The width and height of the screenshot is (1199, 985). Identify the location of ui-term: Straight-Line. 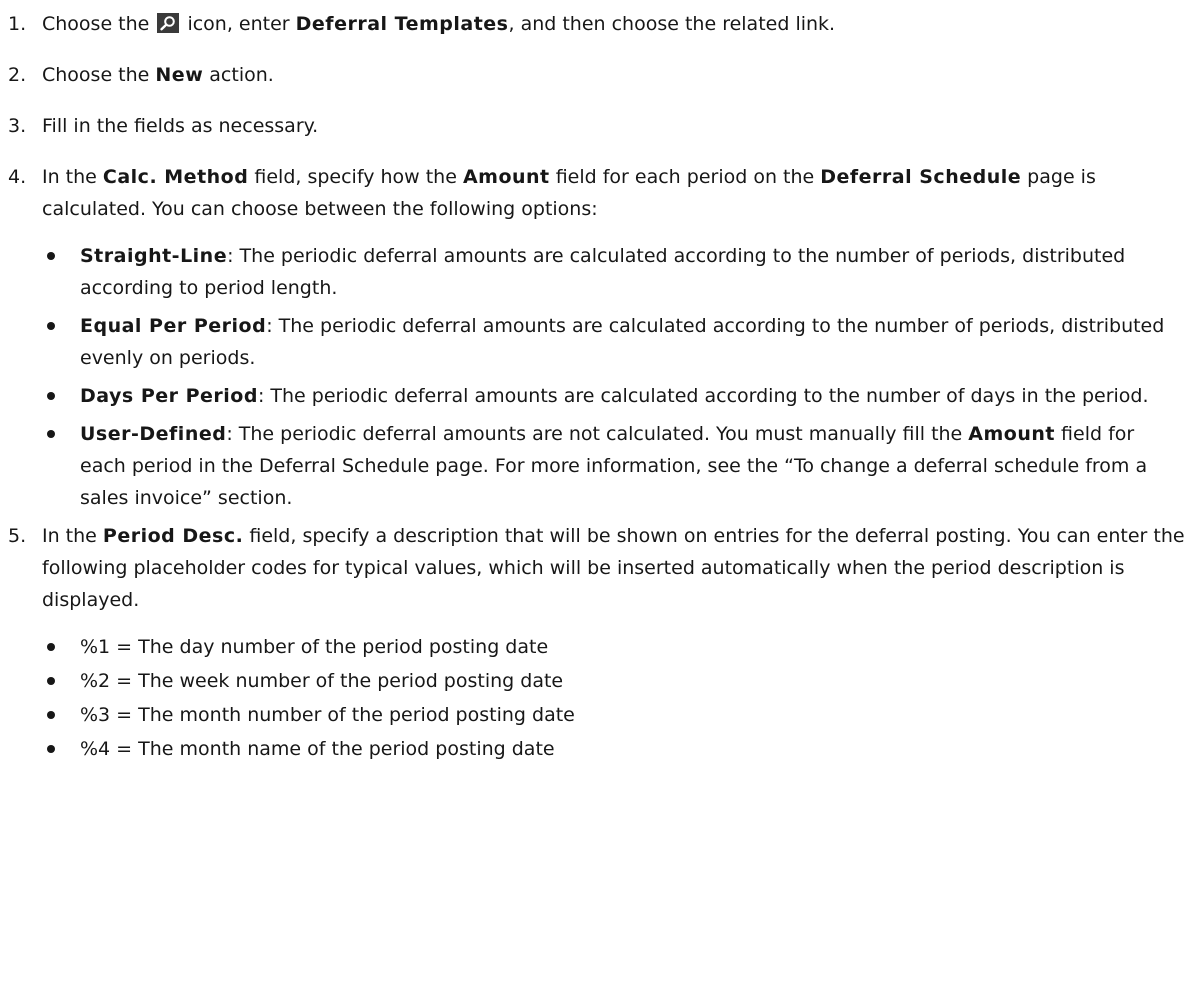
(154, 256).